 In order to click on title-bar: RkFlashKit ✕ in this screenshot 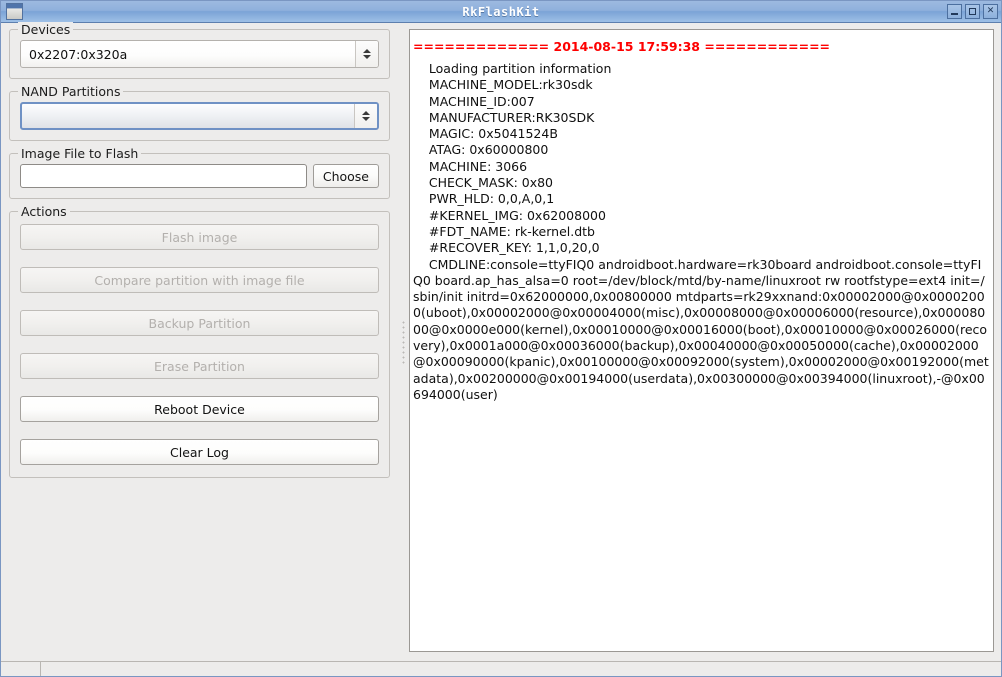, I will do `click(501, 12)`.